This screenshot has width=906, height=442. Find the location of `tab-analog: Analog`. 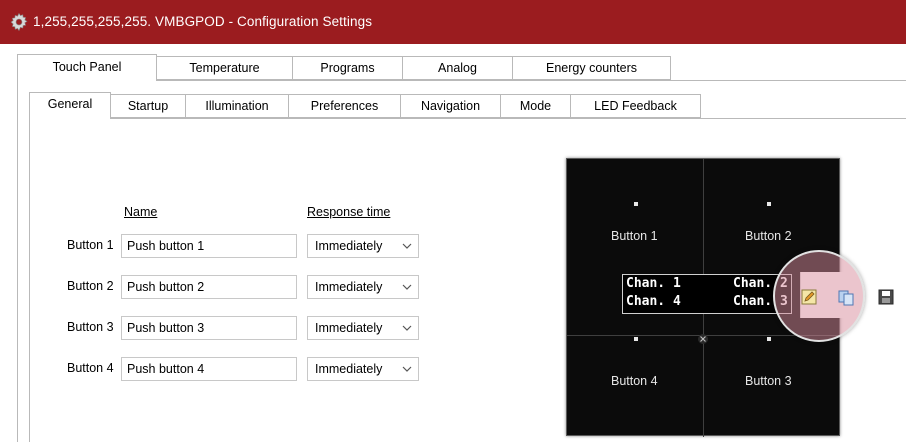

tab-analog: Analog is located at coordinates (457, 68).